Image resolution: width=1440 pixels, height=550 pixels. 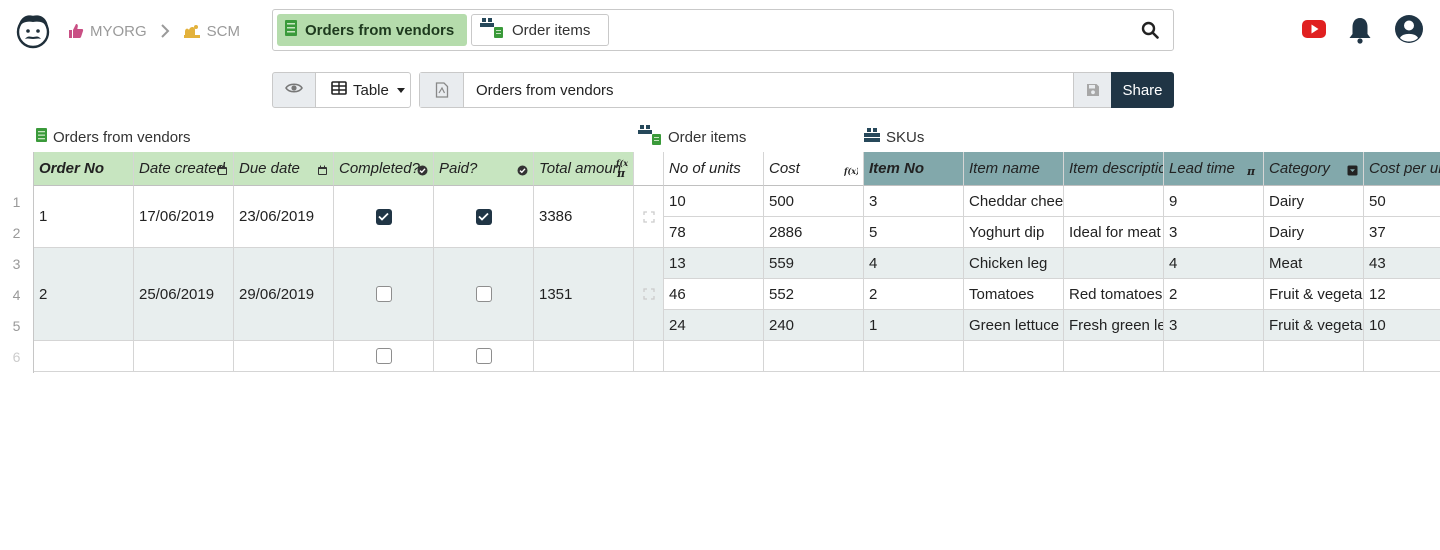 What do you see at coordinates (914, 232) in the screenshot?
I see `cell-item-no: 5` at bounding box center [914, 232].